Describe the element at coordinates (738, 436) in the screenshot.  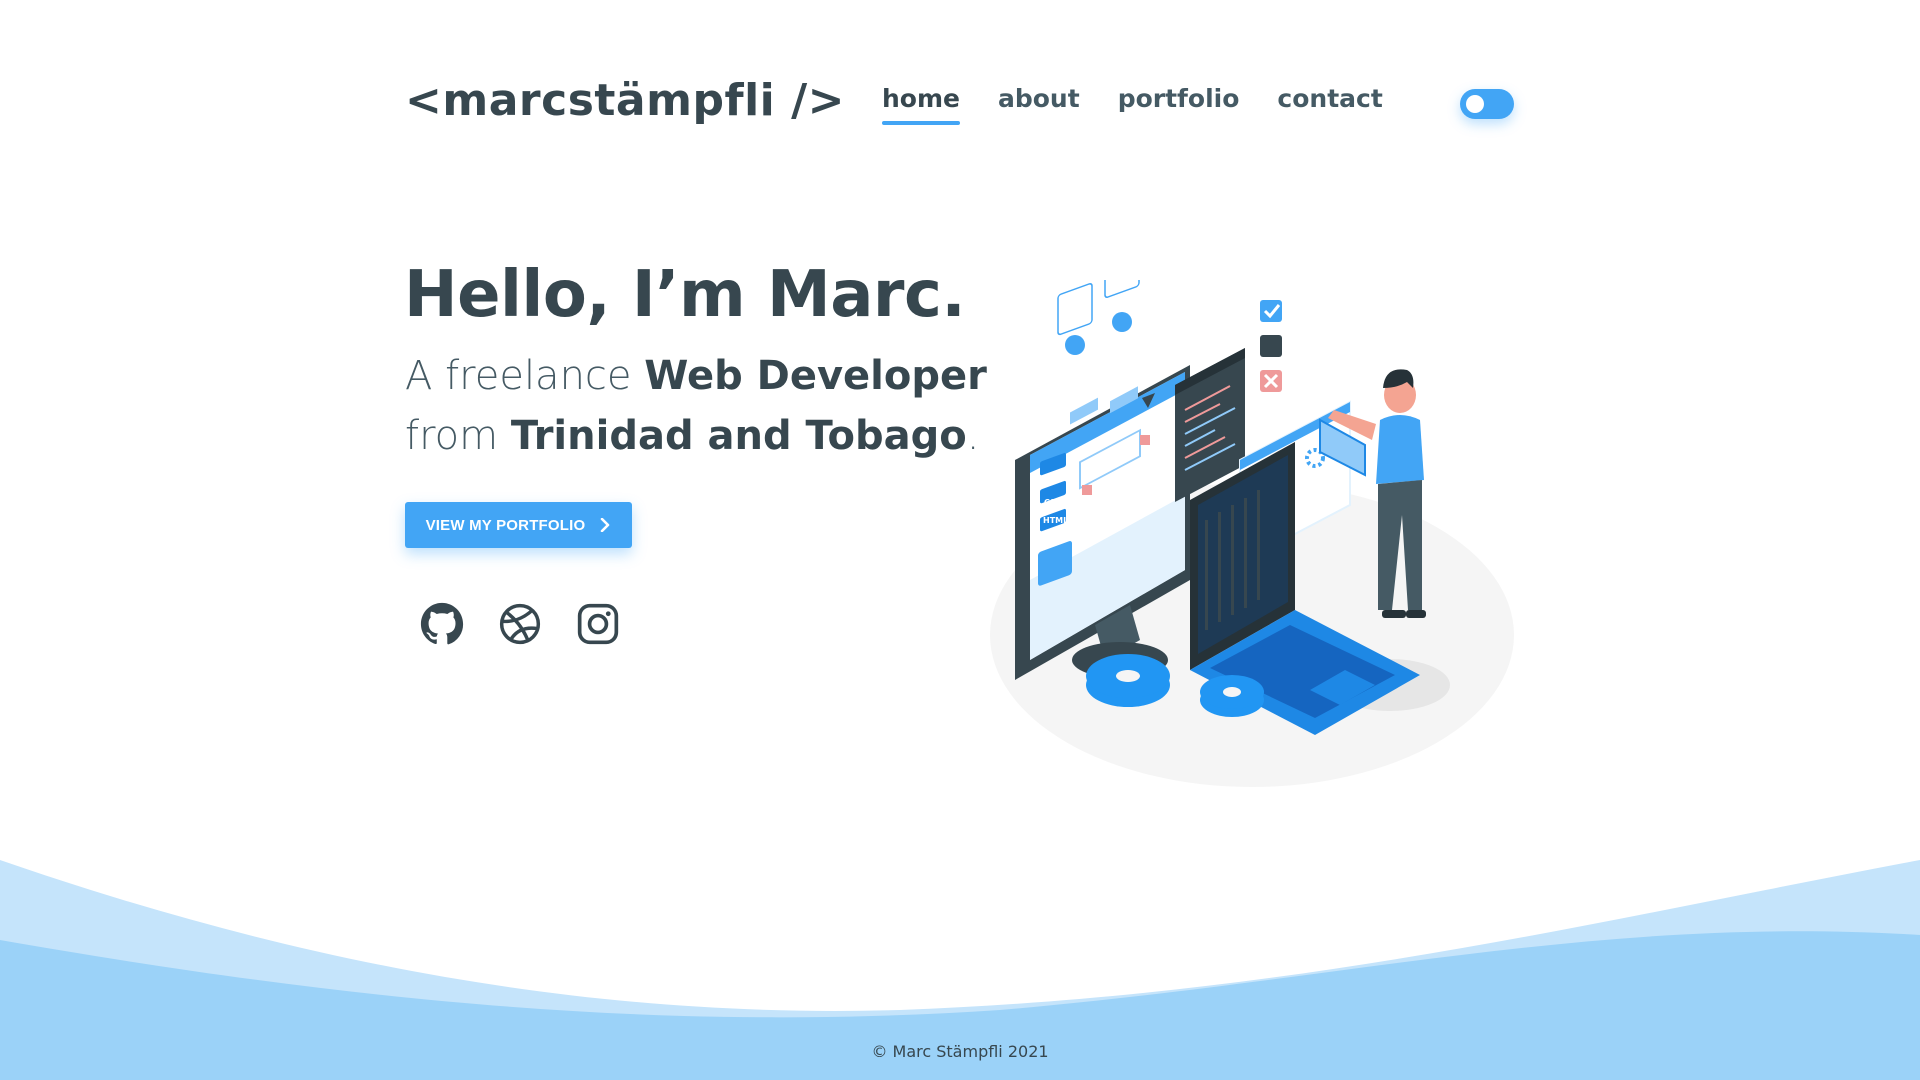
I see `subtitle-country: Trinidad and Tobago` at that location.